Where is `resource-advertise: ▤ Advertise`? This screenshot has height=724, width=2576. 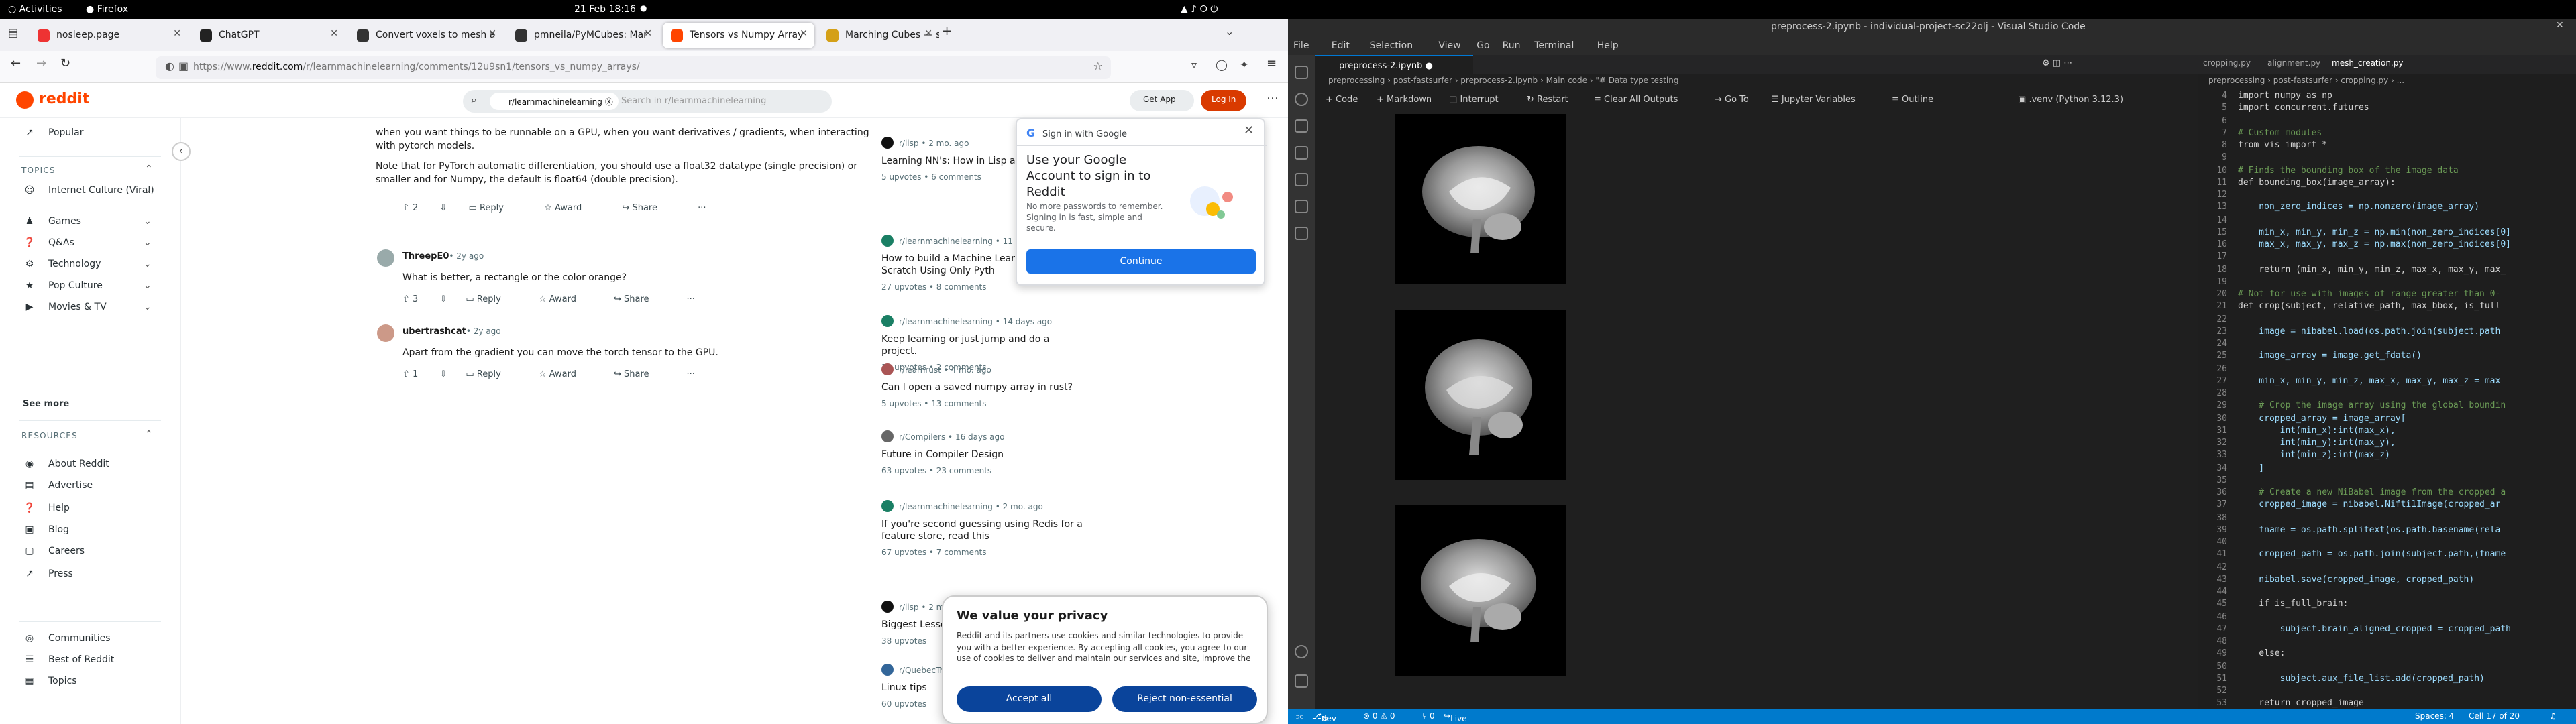
resource-advertise: ▤ Advertise is located at coordinates (58, 490).